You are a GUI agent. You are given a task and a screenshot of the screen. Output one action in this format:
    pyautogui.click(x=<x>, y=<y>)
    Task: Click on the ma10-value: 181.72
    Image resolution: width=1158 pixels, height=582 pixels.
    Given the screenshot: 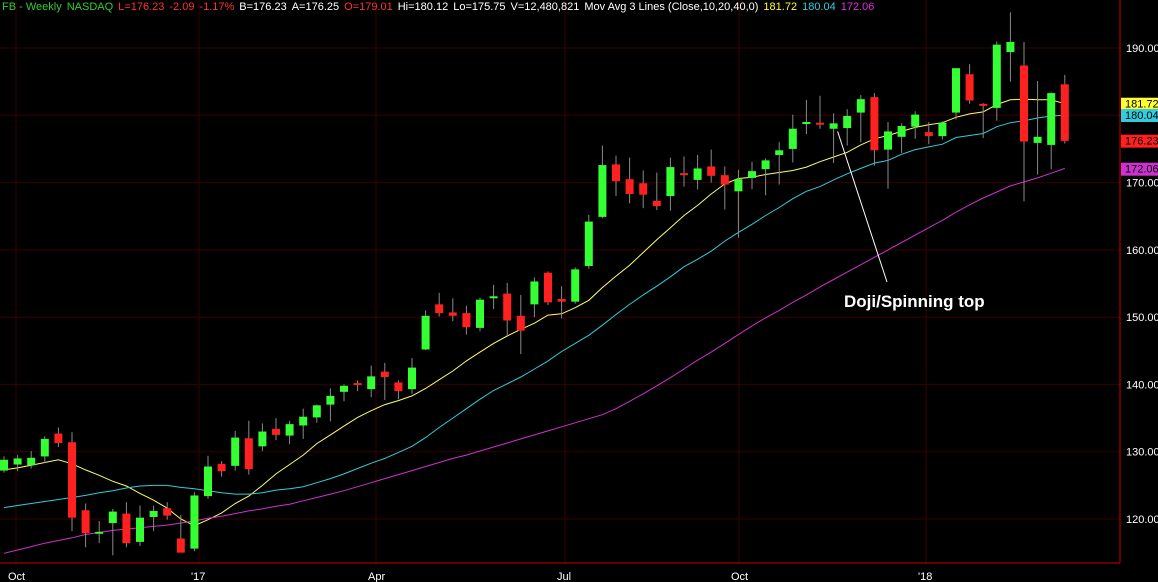 What is the action you would take?
    pyautogui.click(x=780, y=7)
    